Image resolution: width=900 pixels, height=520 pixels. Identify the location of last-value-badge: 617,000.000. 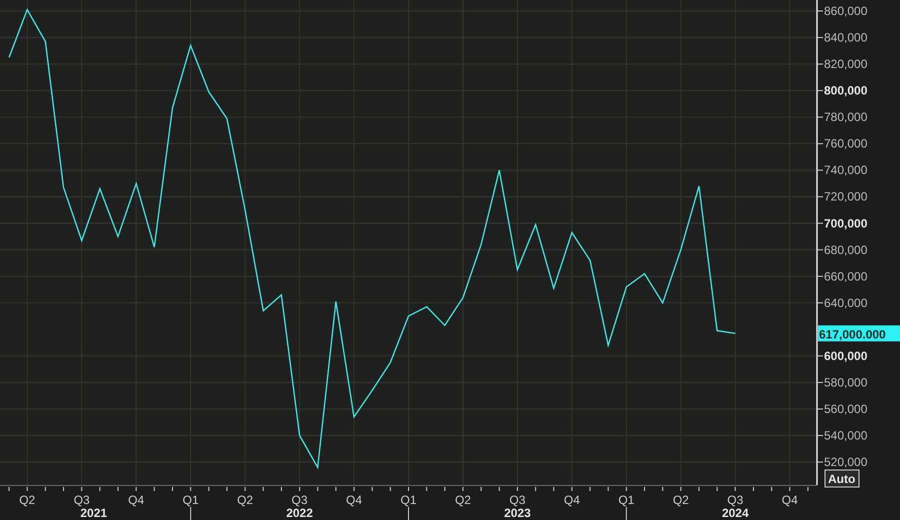
(859, 333).